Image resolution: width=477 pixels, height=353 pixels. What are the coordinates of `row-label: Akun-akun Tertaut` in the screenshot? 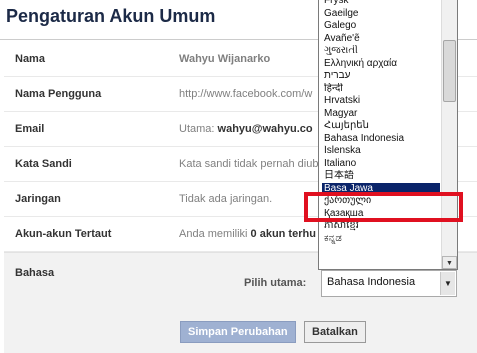 It's located at (63, 234).